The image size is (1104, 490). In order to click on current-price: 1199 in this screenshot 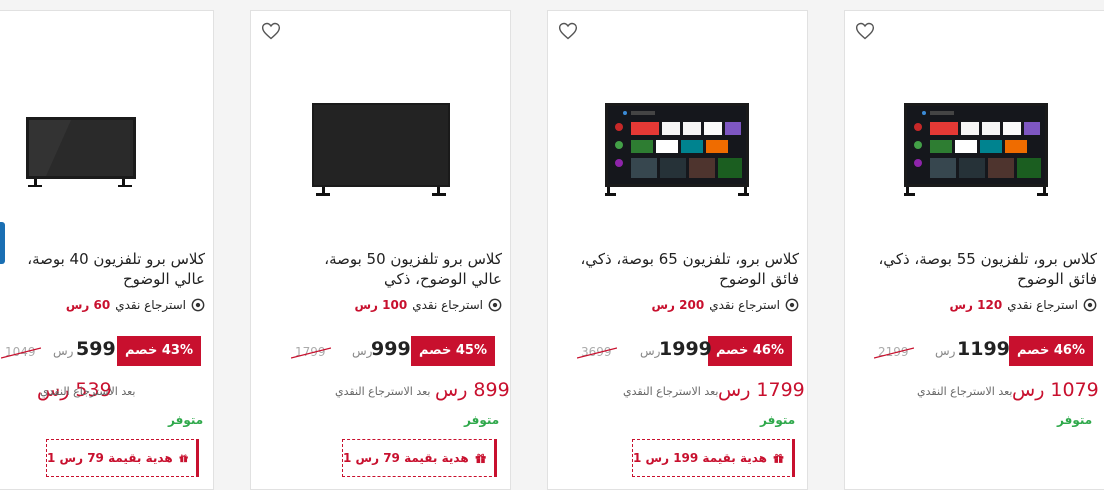, I will do `click(983, 349)`.